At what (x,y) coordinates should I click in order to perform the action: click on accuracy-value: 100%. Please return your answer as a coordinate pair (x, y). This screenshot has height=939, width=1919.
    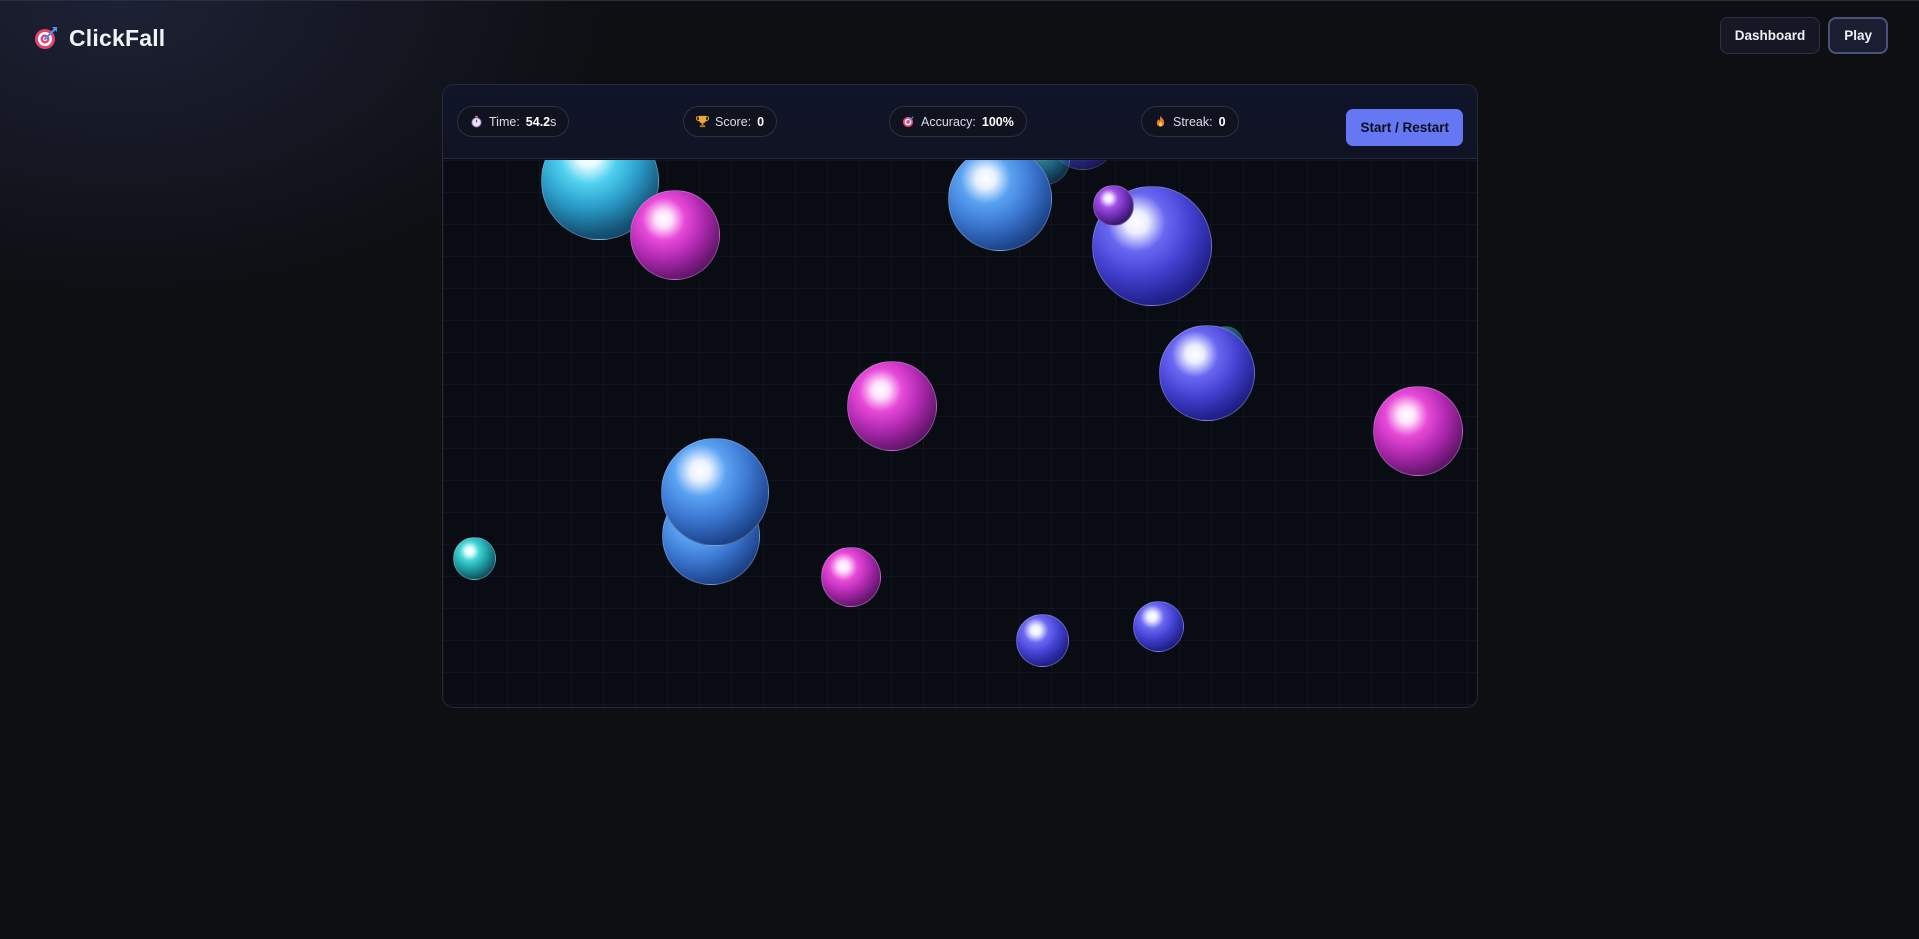
    Looking at the image, I should click on (997, 121).